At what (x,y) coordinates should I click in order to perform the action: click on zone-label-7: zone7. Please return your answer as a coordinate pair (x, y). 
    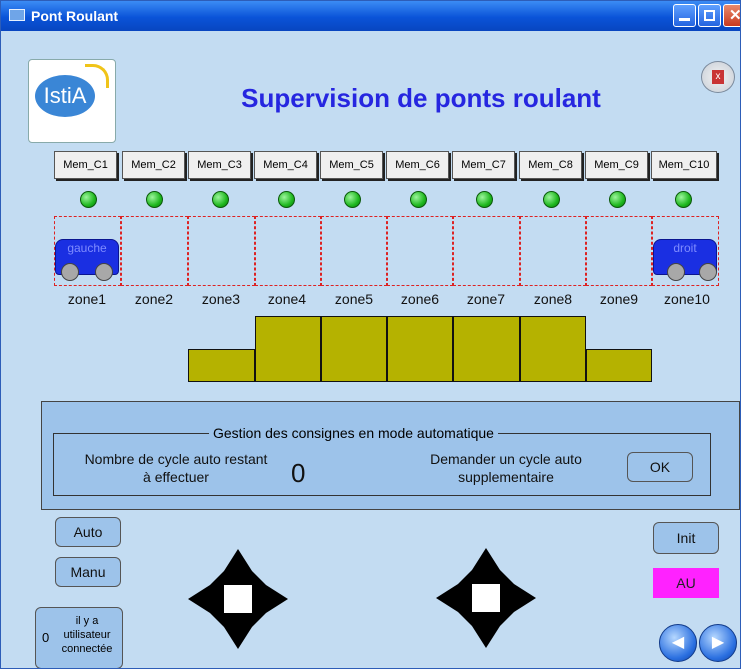
    Looking at the image, I should click on (486, 299).